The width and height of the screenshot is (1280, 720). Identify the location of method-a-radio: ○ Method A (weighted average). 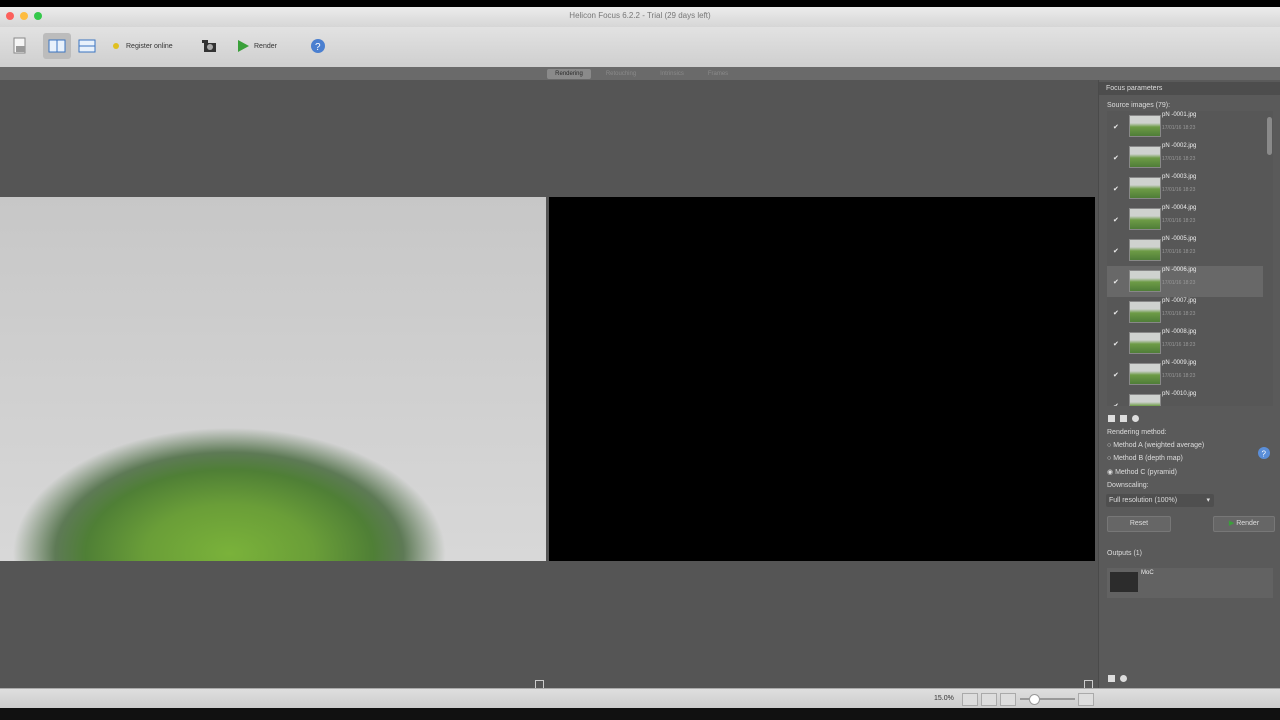
(1155, 445).